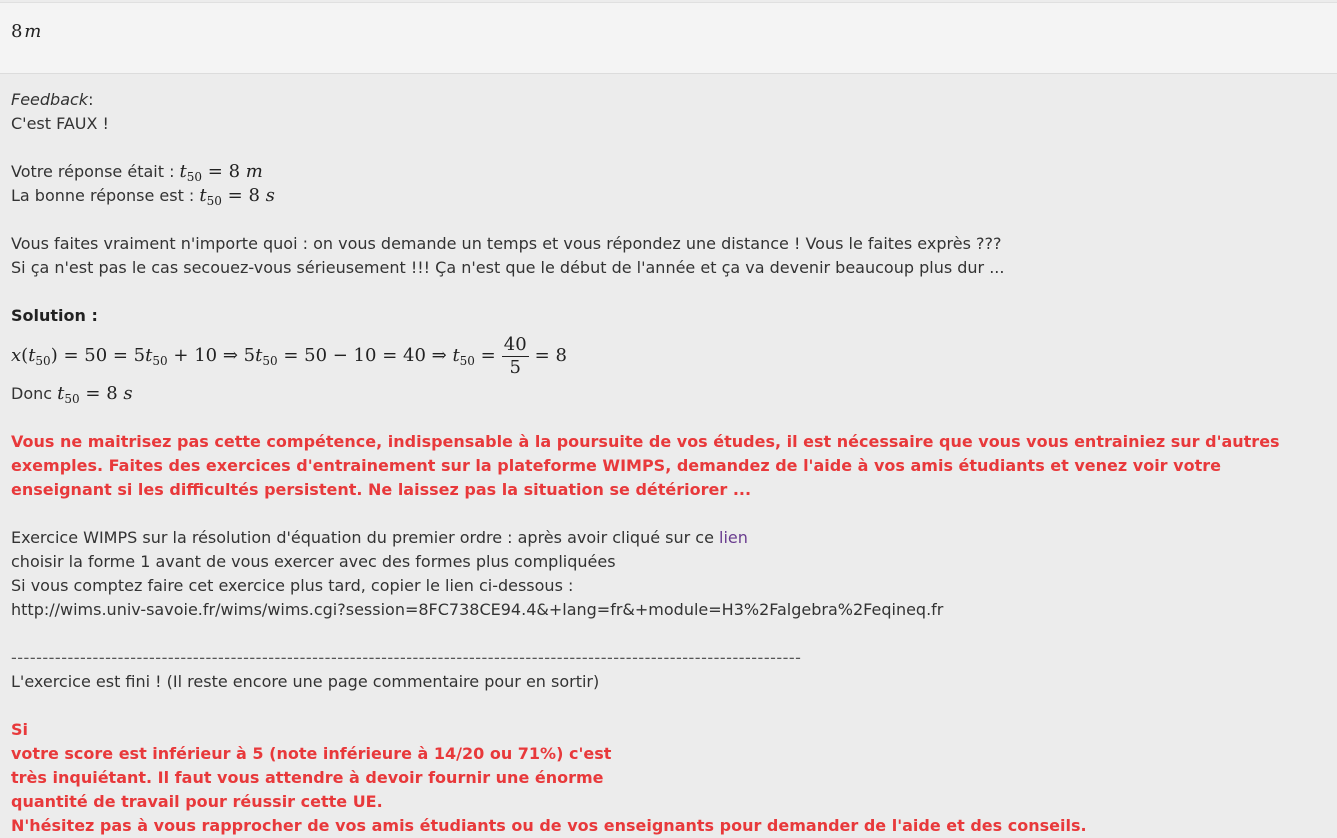  Describe the element at coordinates (91, 99) in the screenshot. I see `feedback-colon: :` at that location.